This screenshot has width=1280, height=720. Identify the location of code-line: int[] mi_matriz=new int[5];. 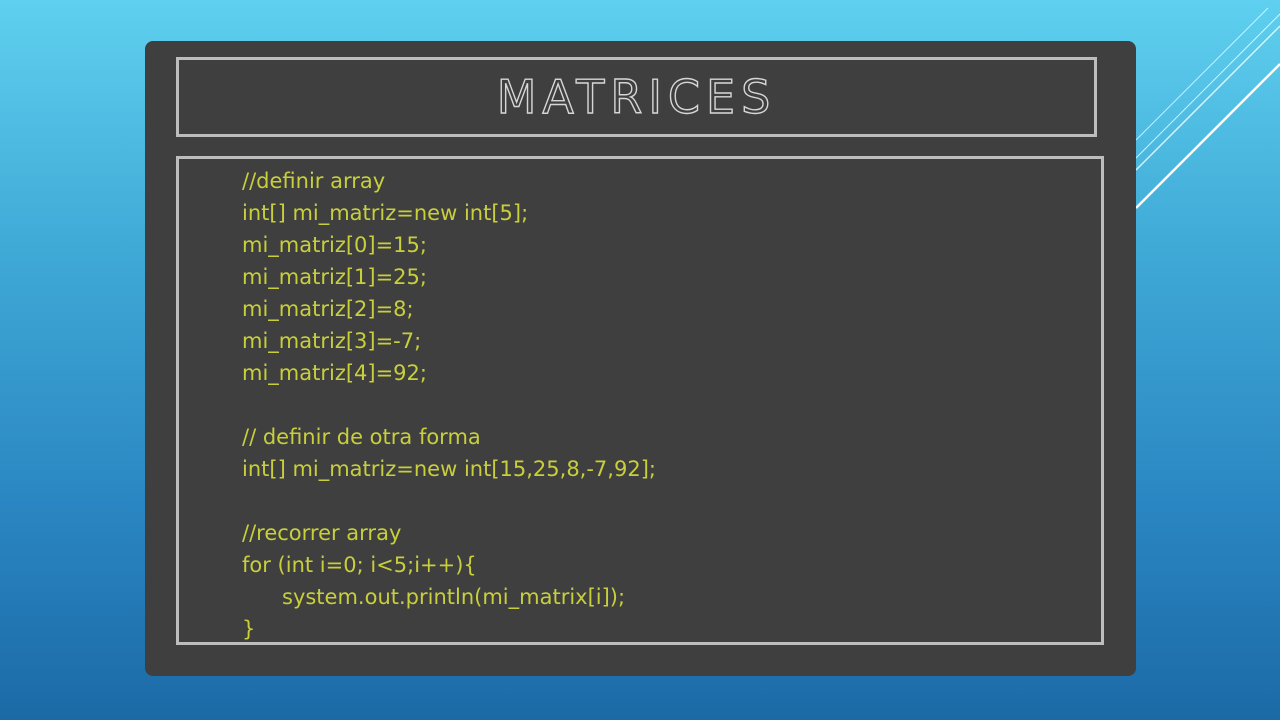
(385, 213).